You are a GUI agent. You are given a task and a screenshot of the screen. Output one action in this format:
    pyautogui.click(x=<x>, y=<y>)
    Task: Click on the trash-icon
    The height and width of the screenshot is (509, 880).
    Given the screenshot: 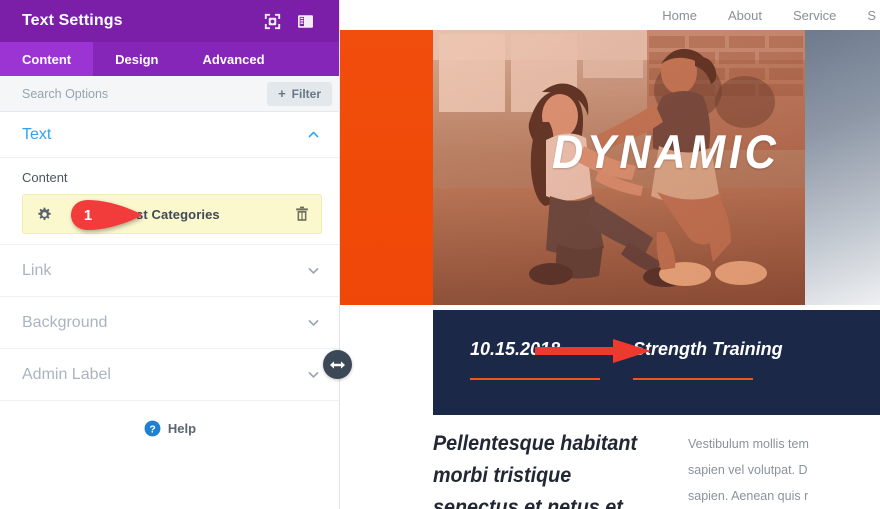 What is the action you would take?
    pyautogui.click(x=302, y=214)
    